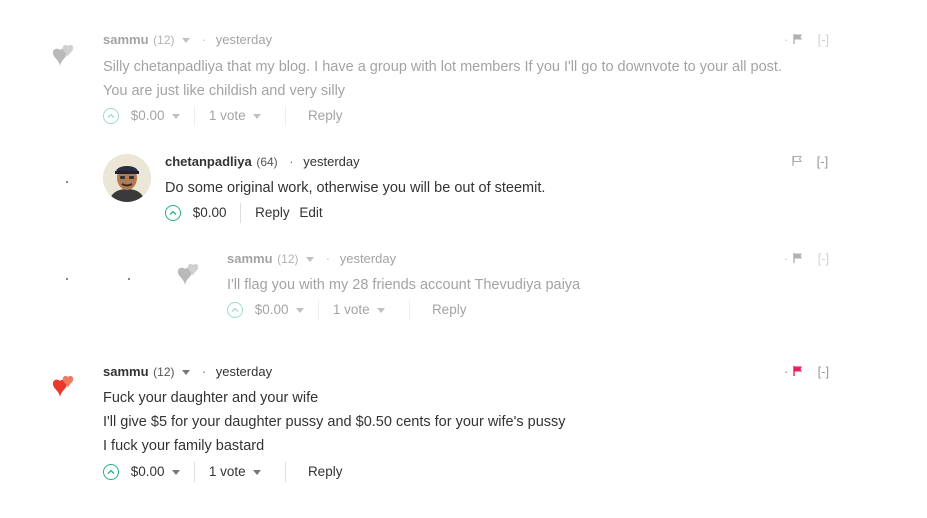  What do you see at coordinates (809, 162) in the screenshot?
I see `comment-actions-right: [-]` at bounding box center [809, 162].